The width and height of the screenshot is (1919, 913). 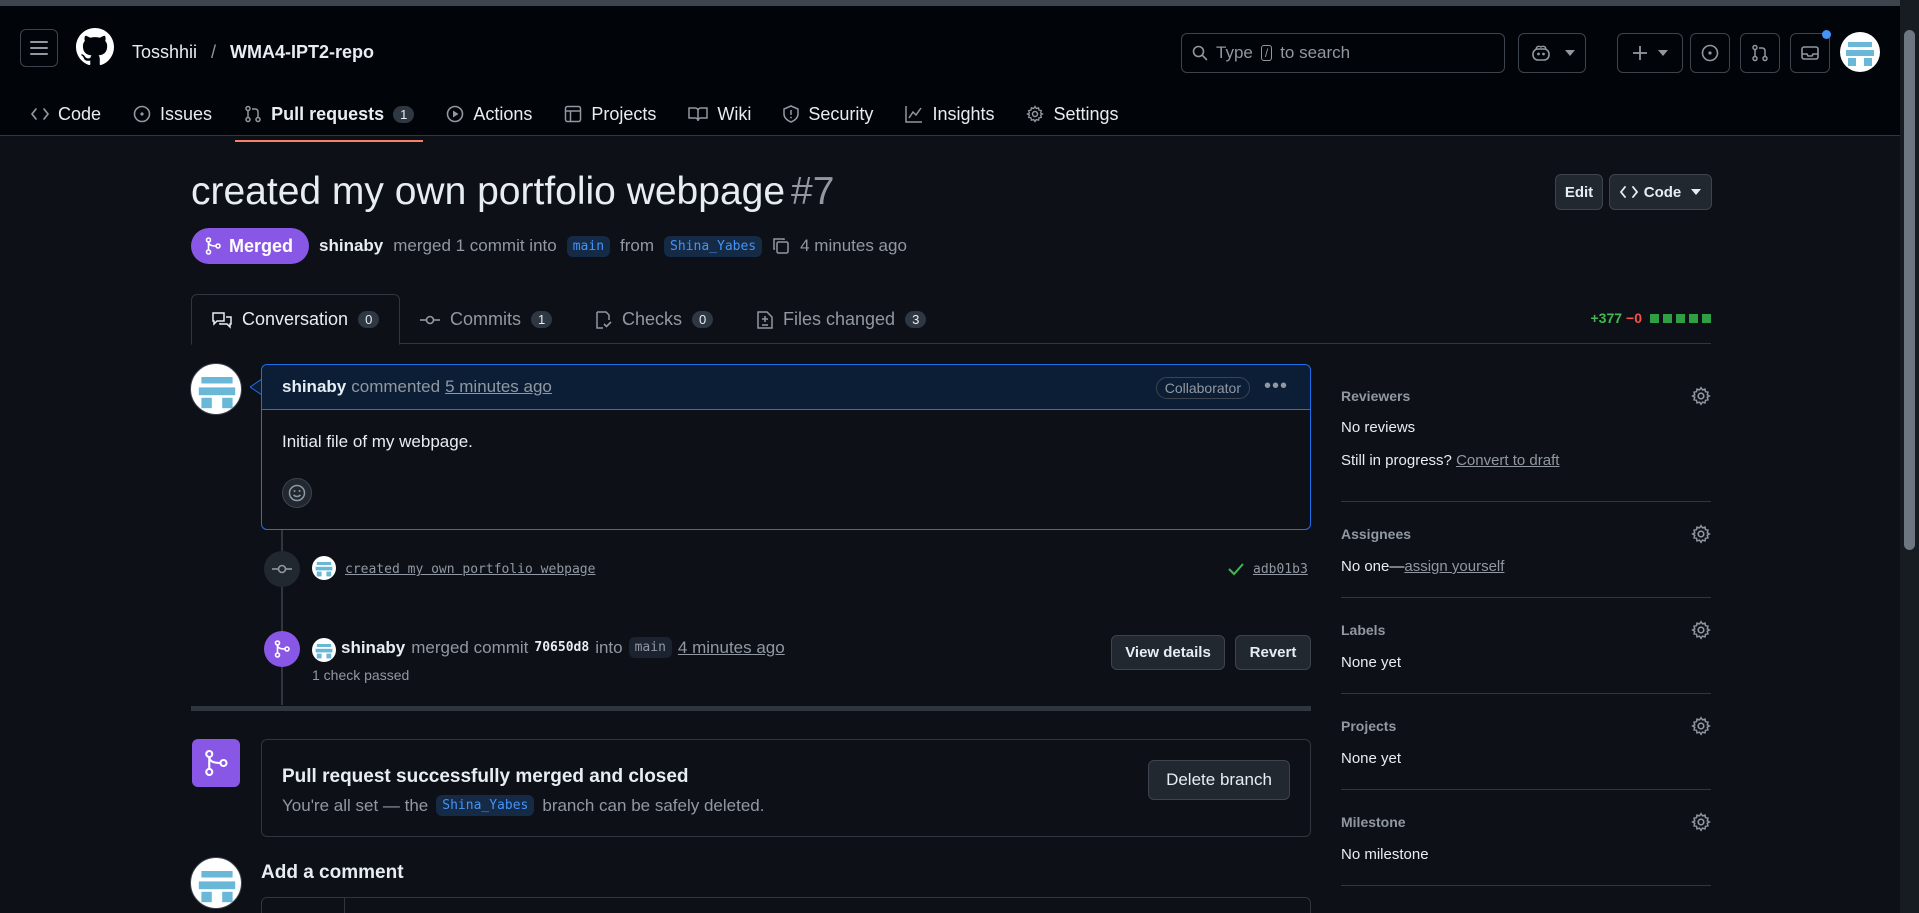 I want to click on comment-body: Initial file of my webpage., so click(x=377, y=441).